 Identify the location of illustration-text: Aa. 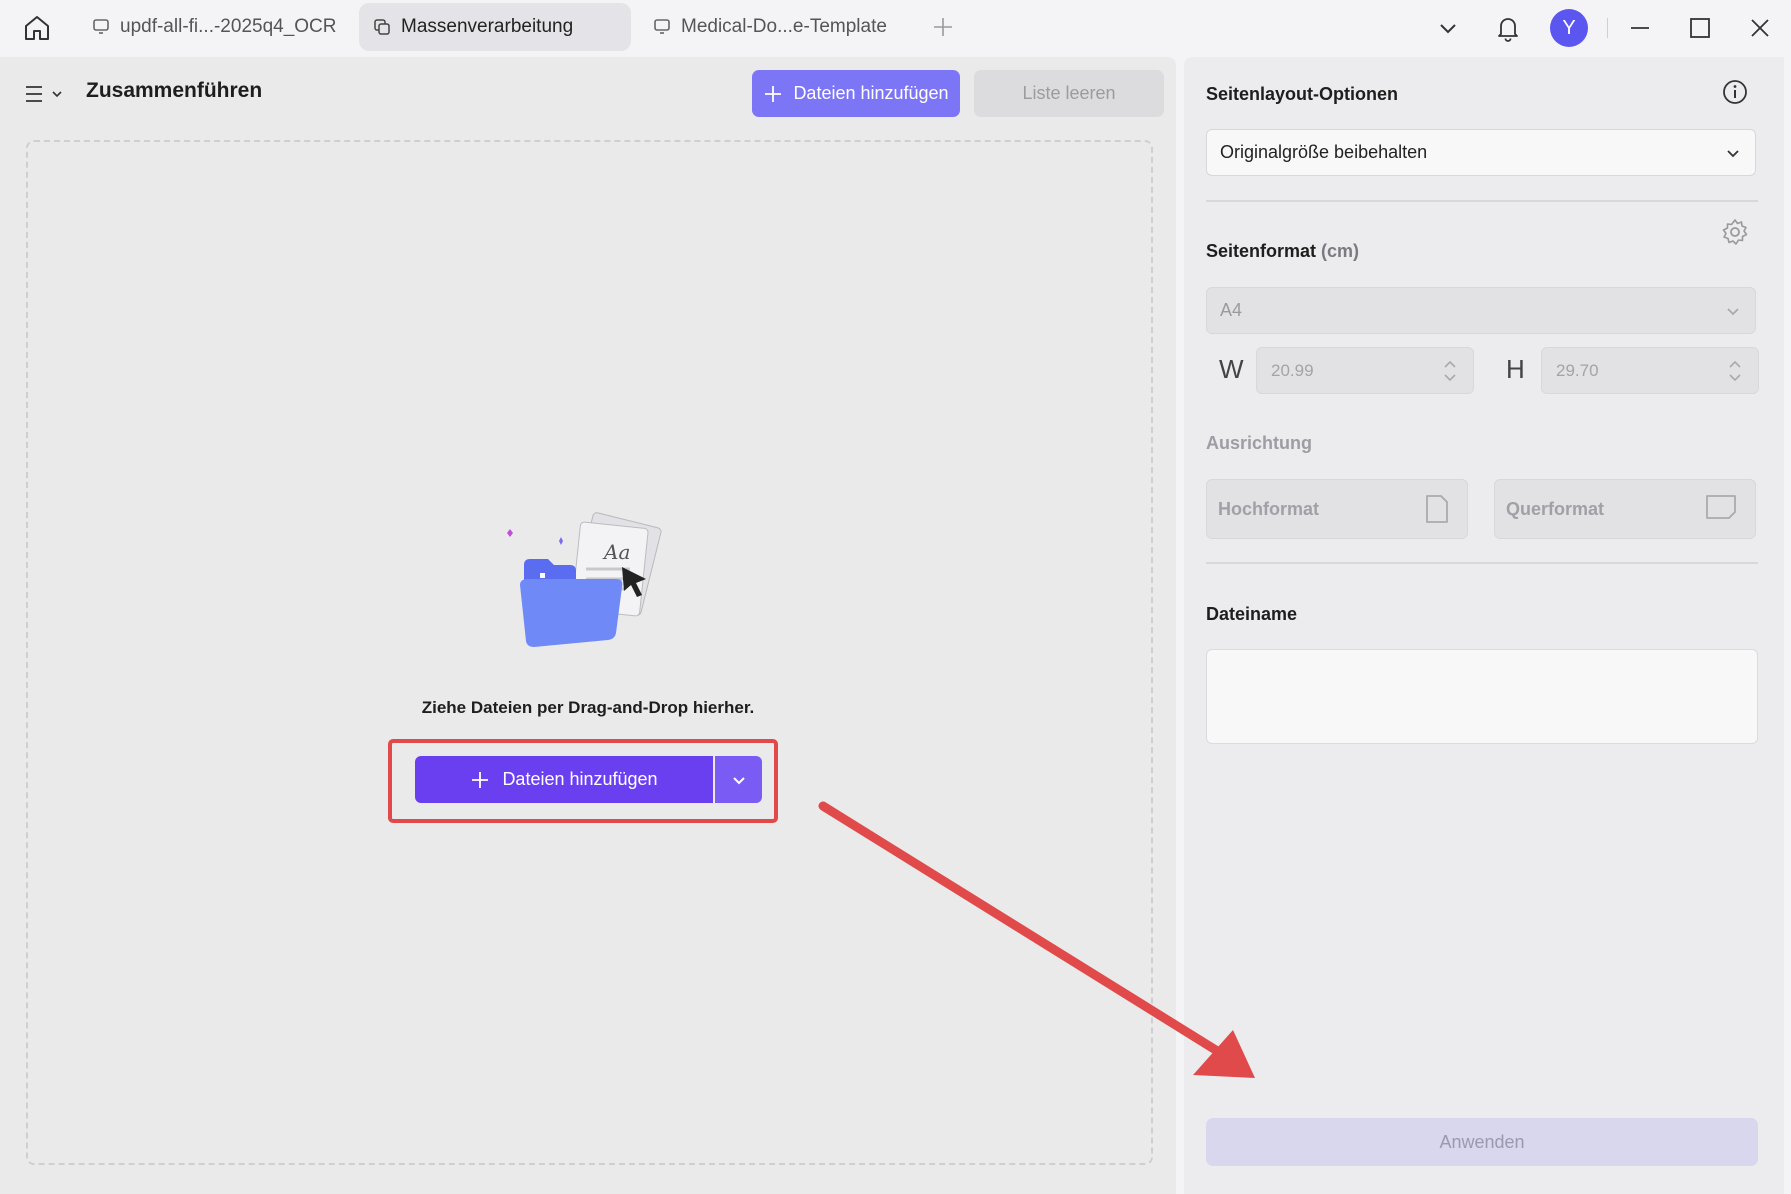
(616, 552).